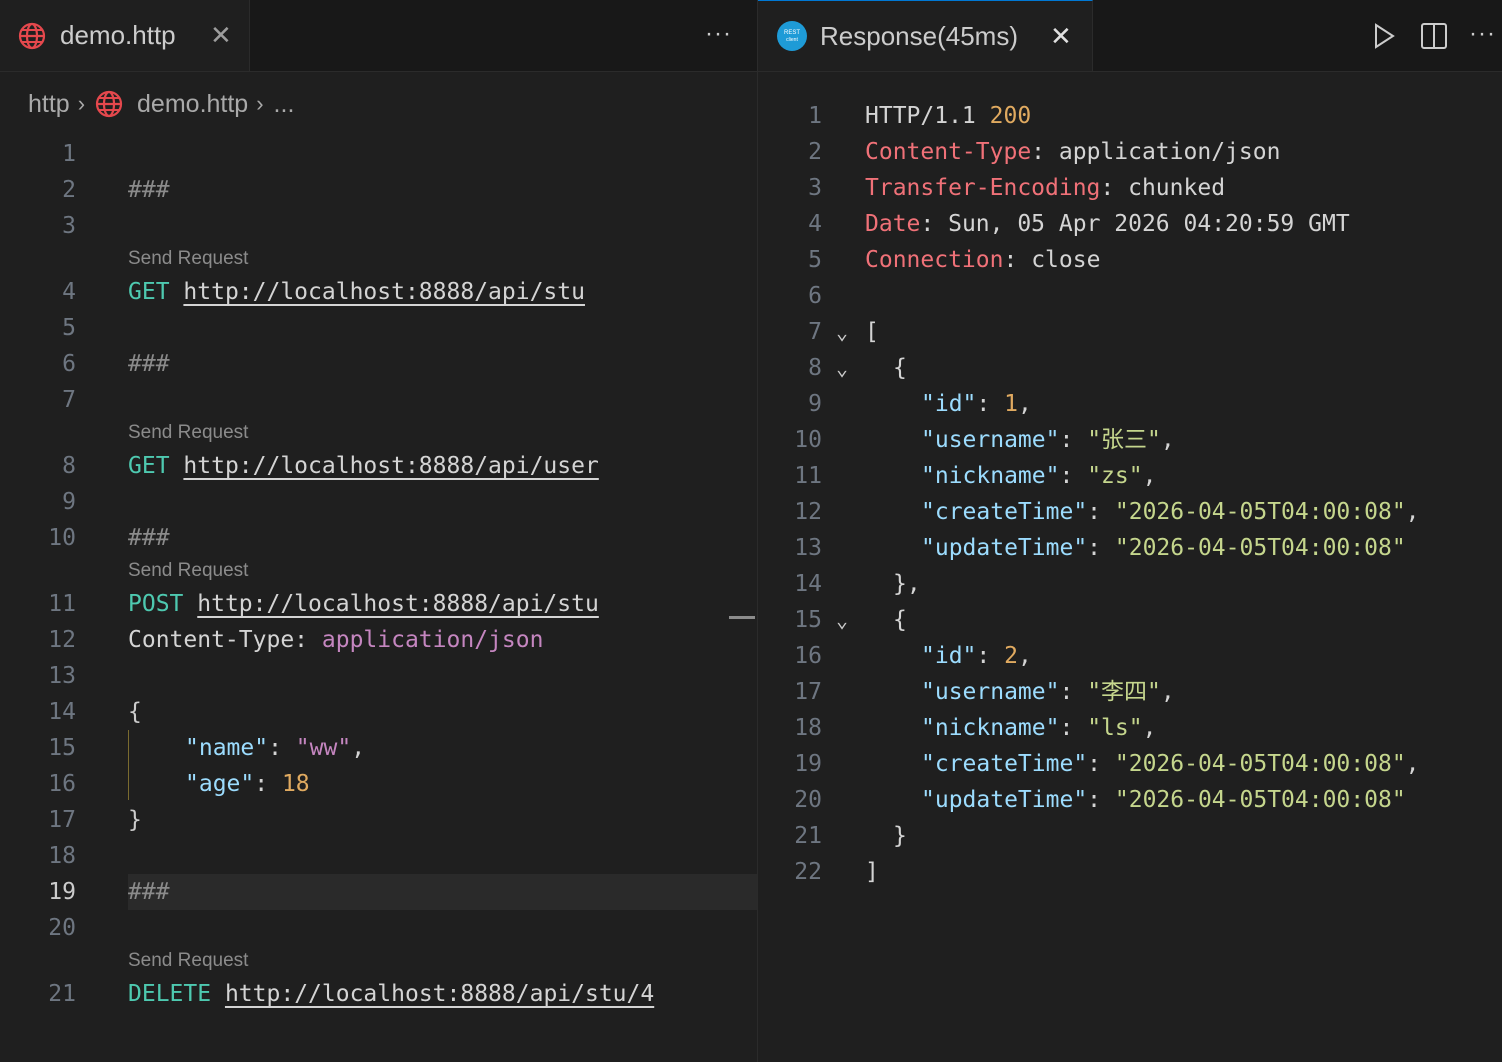 Image resolution: width=1502 pixels, height=1062 pixels. I want to click on line-number: 20, so click(808, 800).